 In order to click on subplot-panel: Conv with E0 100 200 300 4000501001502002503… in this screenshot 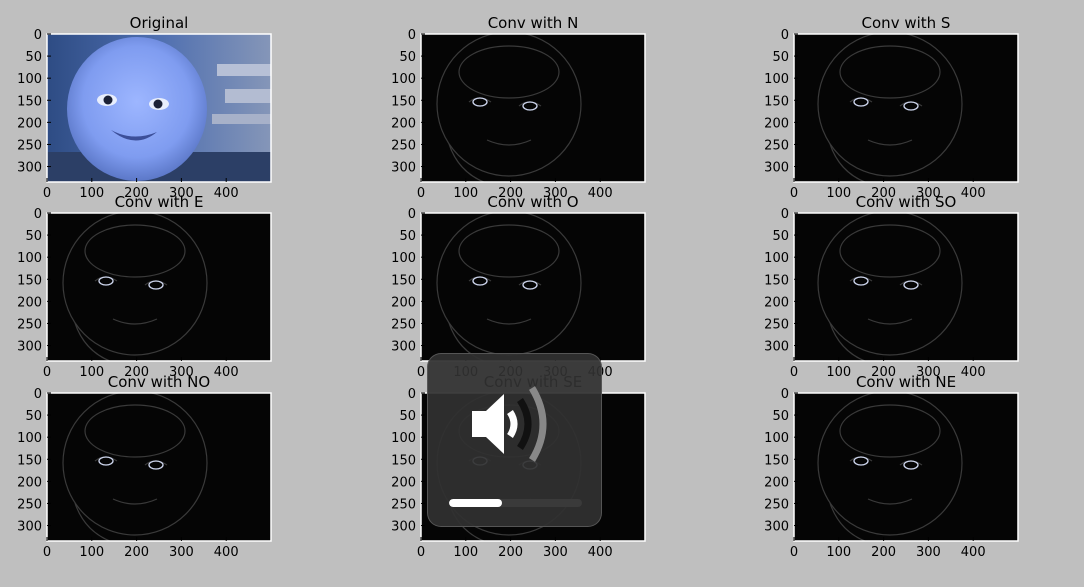, I will do `click(144, 286)`.